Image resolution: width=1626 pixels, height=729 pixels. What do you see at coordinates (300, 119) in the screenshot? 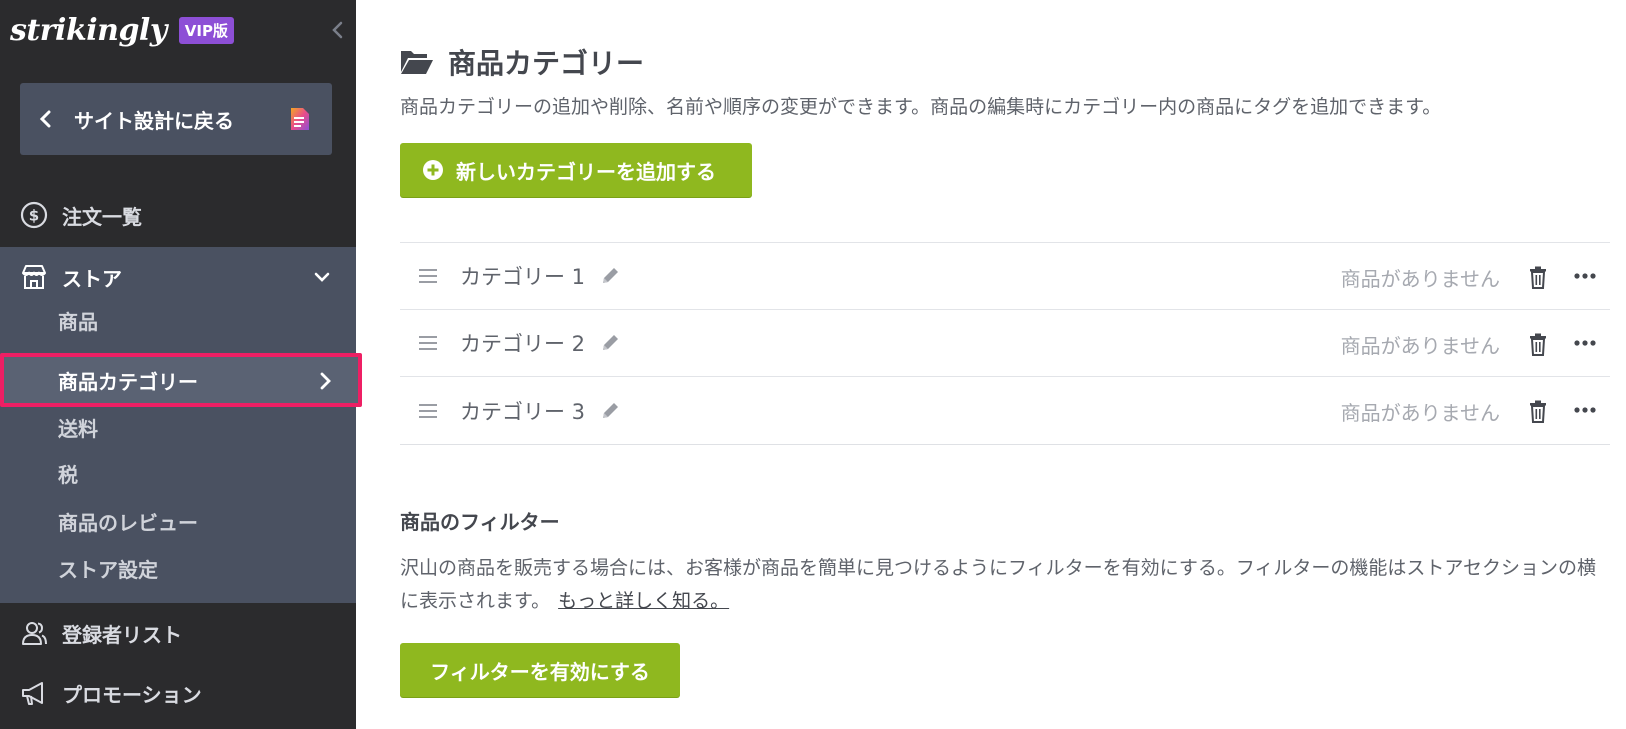
I see `document-icon` at bounding box center [300, 119].